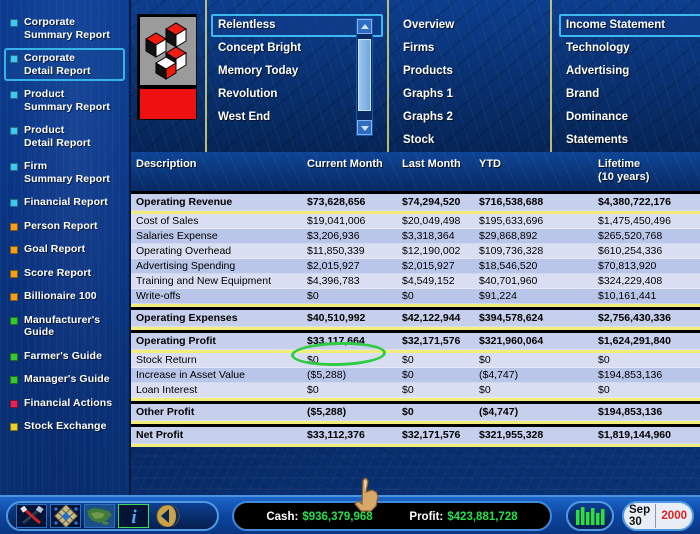 This screenshot has width=700, height=534. I want to click on scroll-down-button, so click(364, 127).